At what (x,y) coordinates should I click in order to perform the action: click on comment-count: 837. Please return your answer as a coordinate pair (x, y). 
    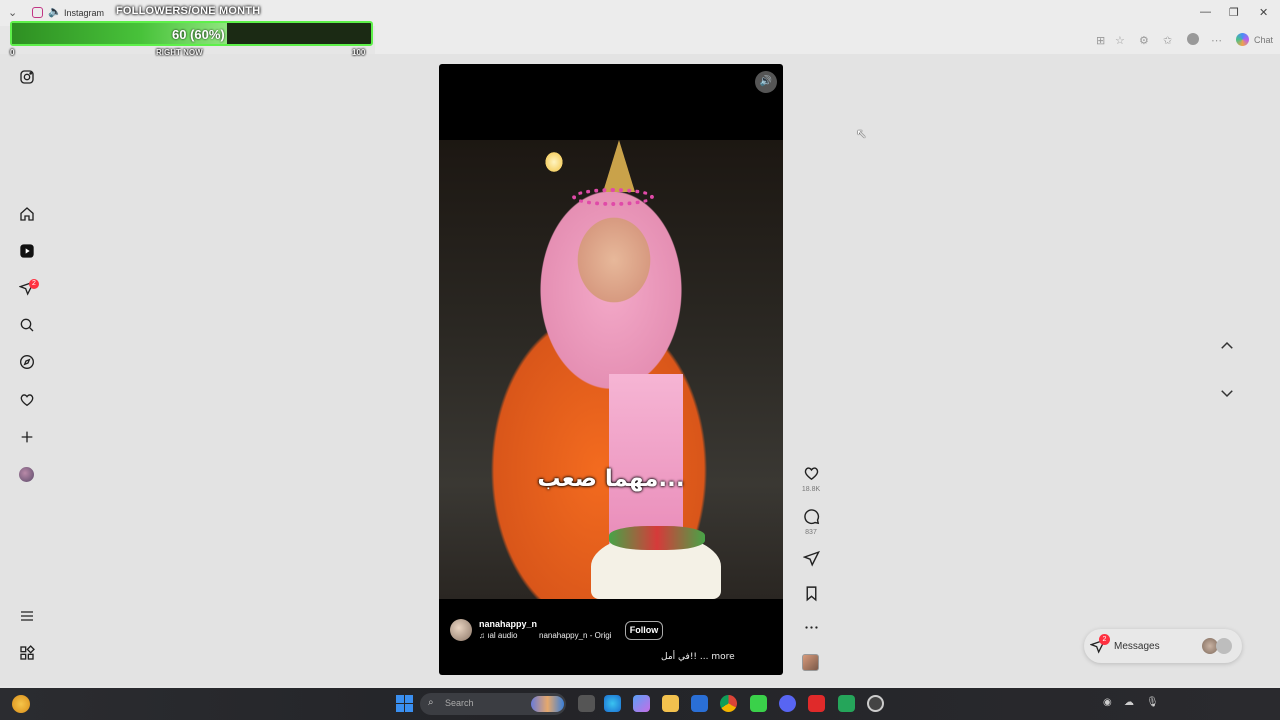
    Looking at the image, I should click on (811, 532).